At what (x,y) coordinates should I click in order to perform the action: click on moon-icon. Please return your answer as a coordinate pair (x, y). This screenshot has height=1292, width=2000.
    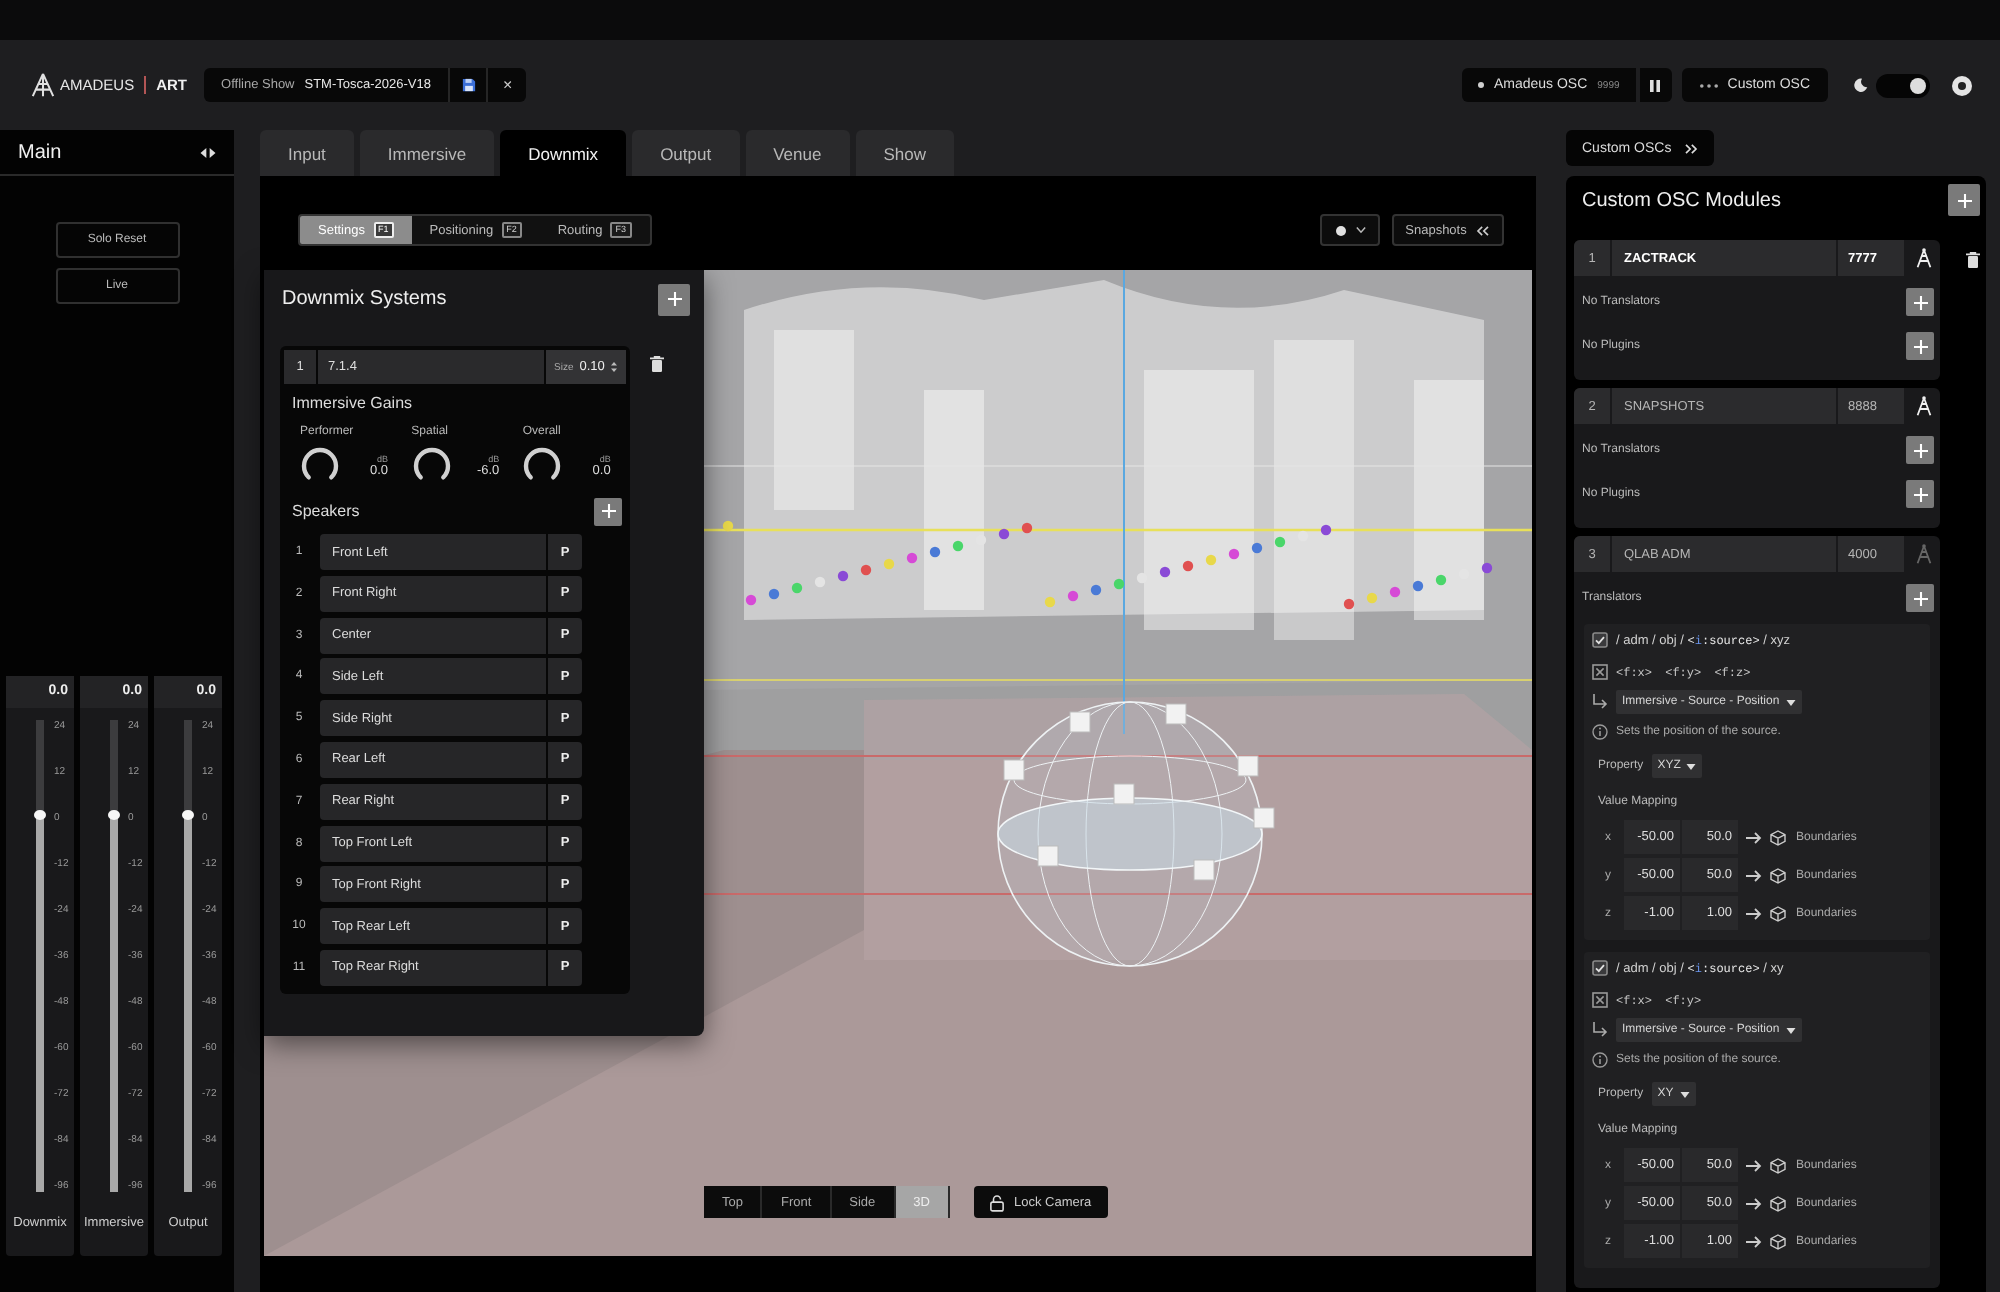
    Looking at the image, I should click on (1861, 85).